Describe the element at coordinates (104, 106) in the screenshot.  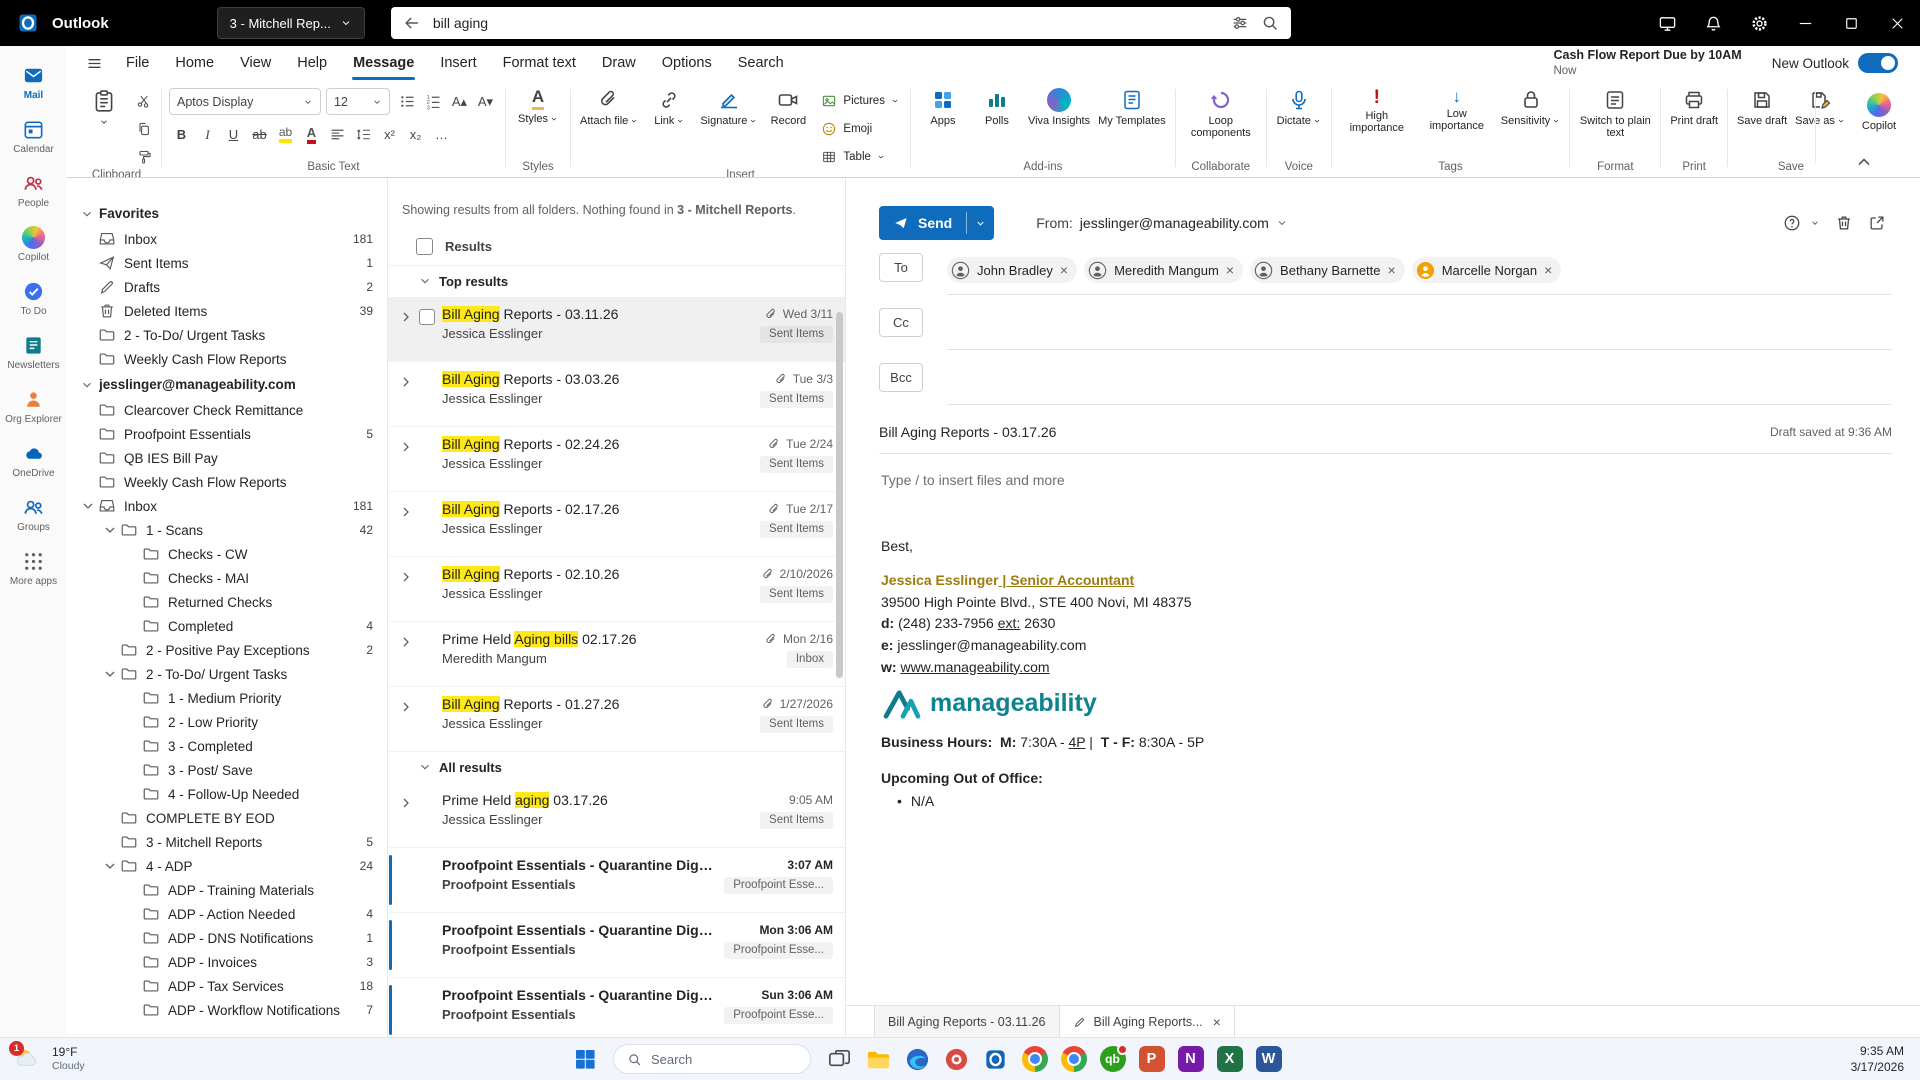
I see `paste-button` at that location.